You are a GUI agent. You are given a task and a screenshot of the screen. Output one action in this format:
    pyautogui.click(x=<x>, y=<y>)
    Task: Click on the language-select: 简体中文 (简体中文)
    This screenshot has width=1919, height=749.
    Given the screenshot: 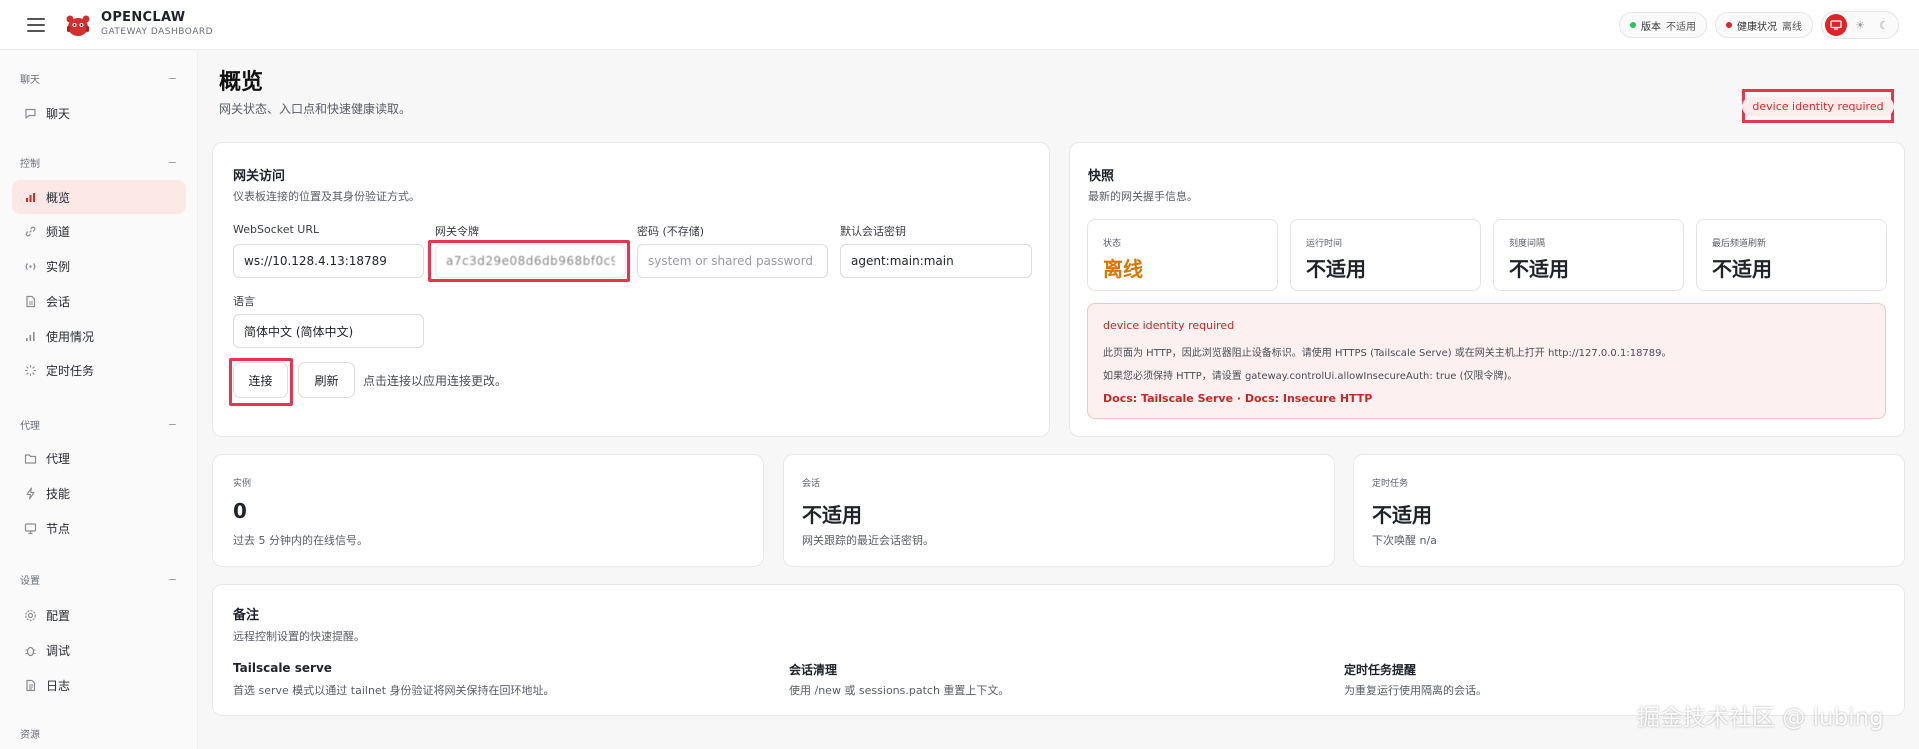 What is the action you would take?
    pyautogui.click(x=328, y=331)
    